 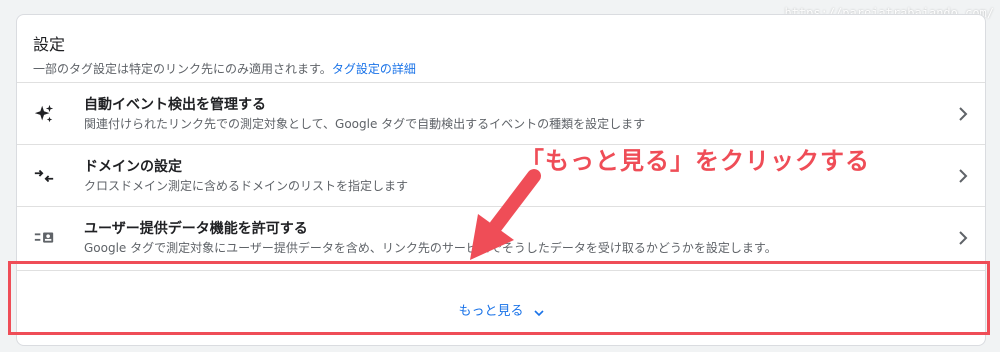 I want to click on annotation-text: 「もっと見る」をクリックする, so click(x=695, y=161).